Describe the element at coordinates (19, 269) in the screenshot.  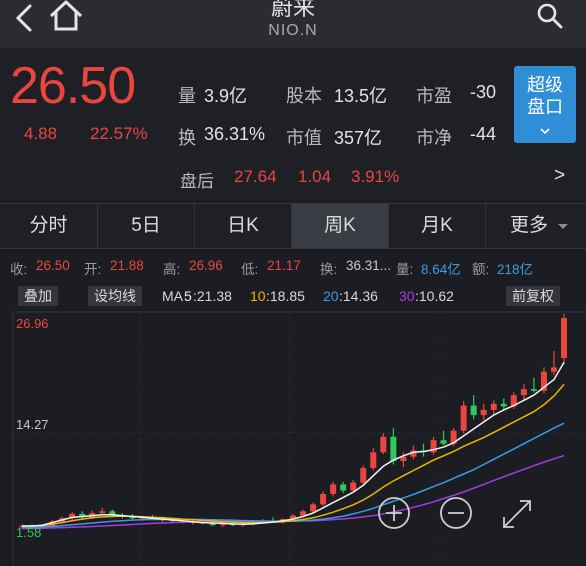
I see `close-label: 收:` at that location.